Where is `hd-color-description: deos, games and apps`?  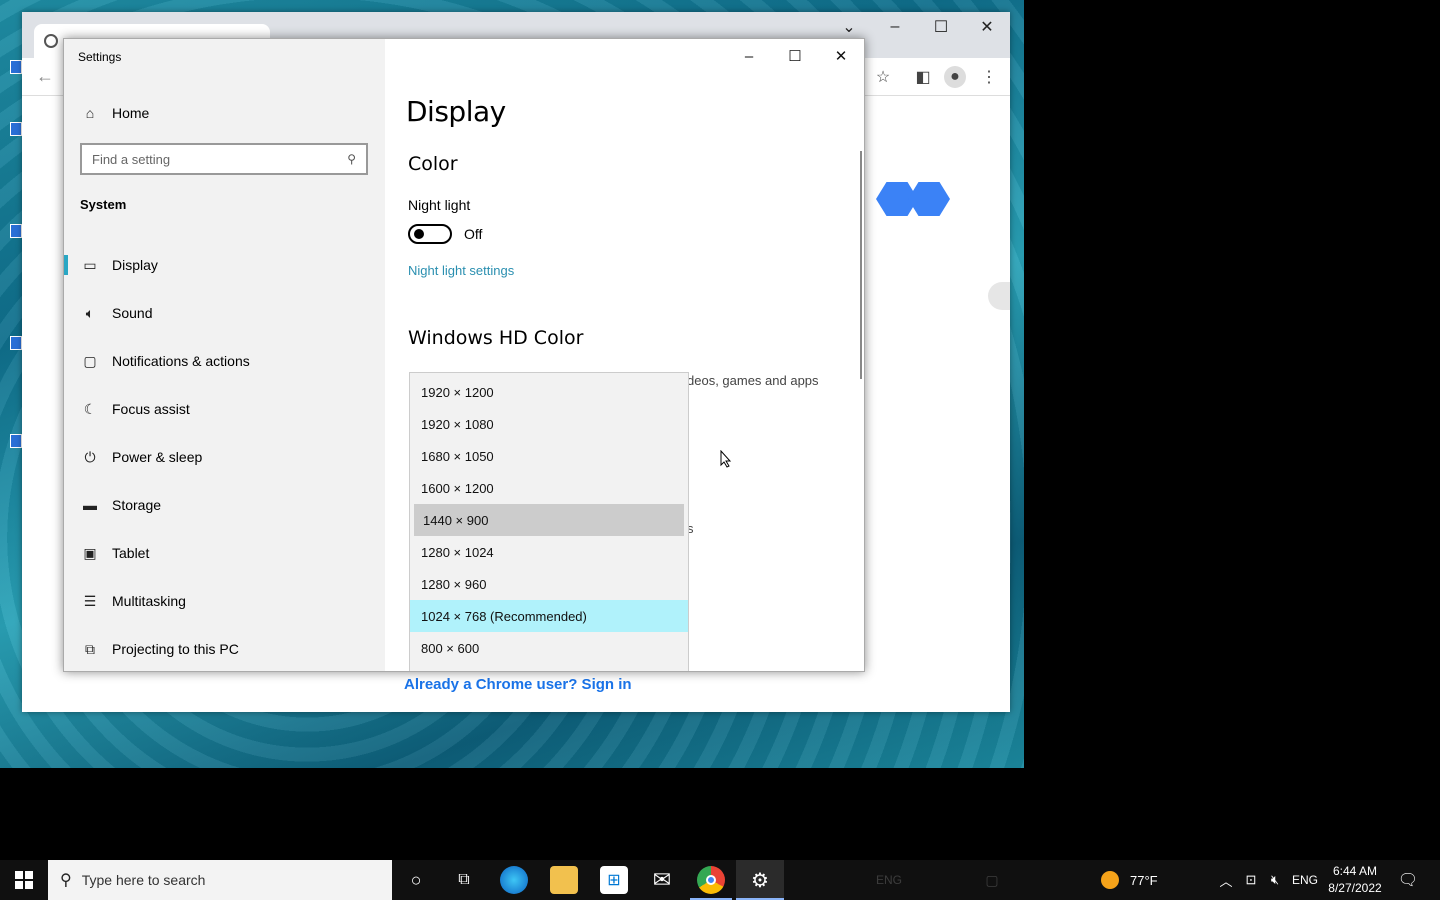 hd-color-description: deos, games and apps is located at coordinates (753, 380).